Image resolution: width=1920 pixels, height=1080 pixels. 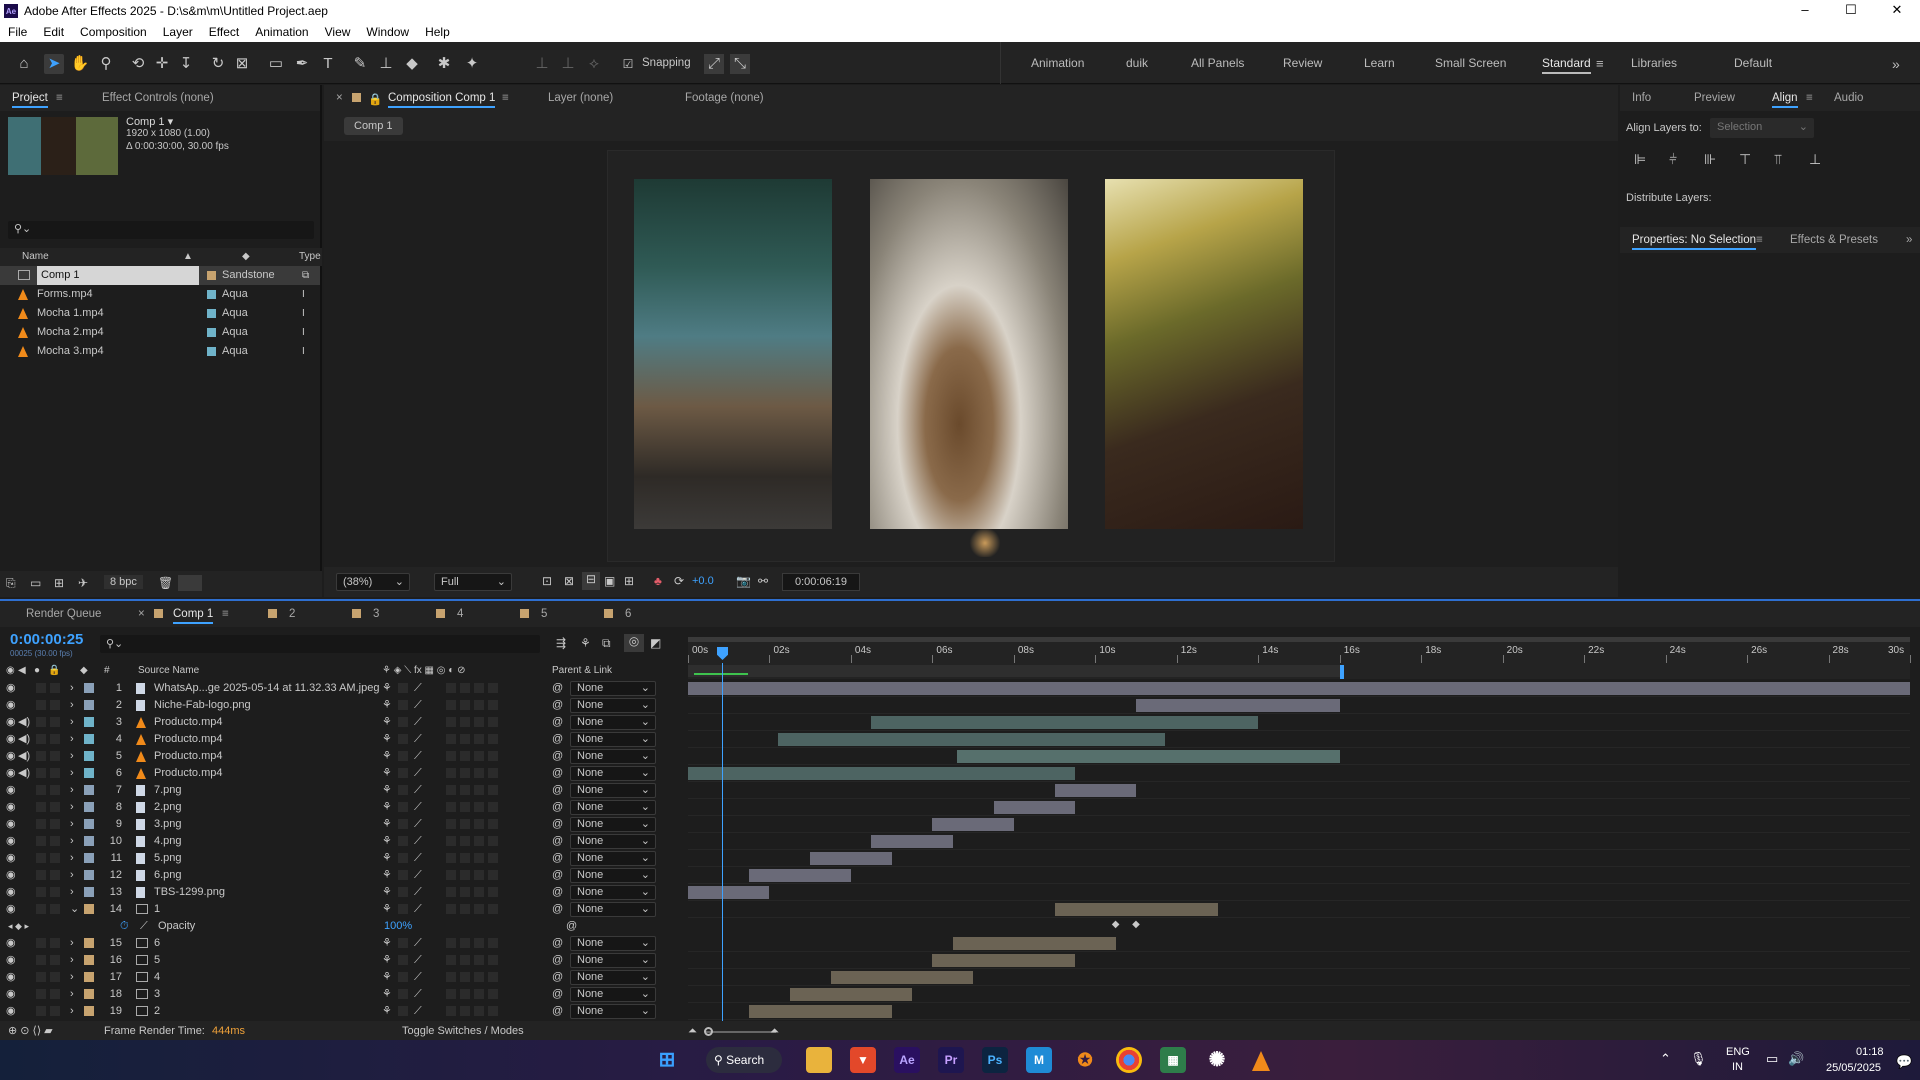 I want to click on menu-edit: Edit, so click(x=53, y=32).